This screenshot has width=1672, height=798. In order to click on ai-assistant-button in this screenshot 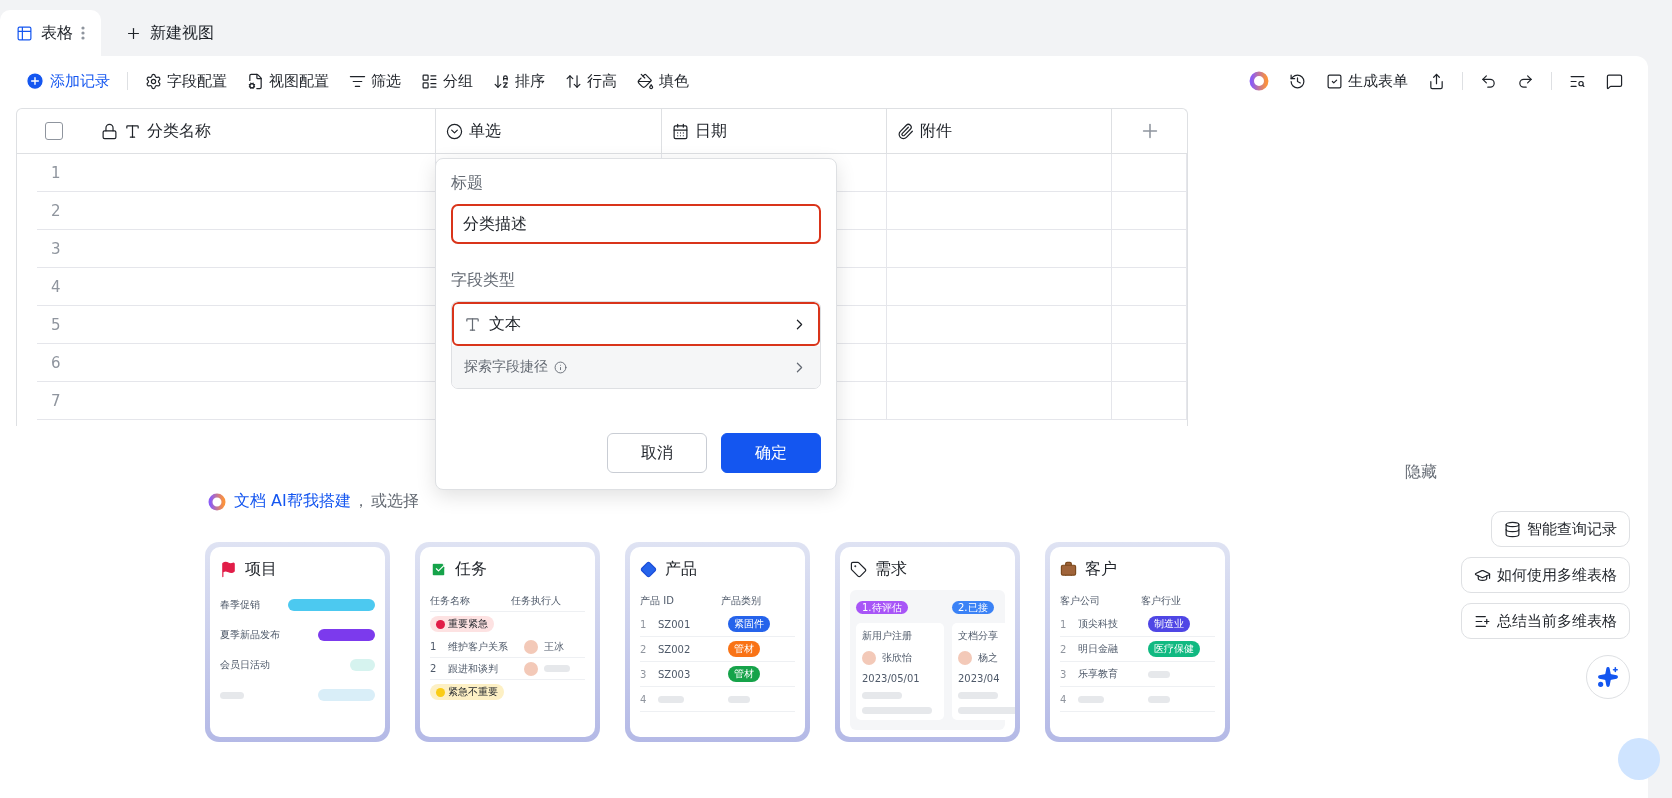, I will do `click(1608, 677)`.